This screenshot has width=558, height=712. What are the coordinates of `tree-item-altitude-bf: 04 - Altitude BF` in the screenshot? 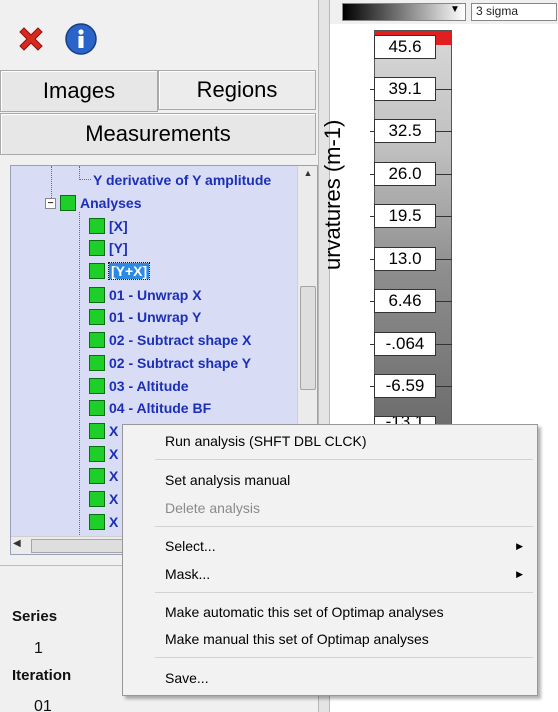 It's located at (150, 408).